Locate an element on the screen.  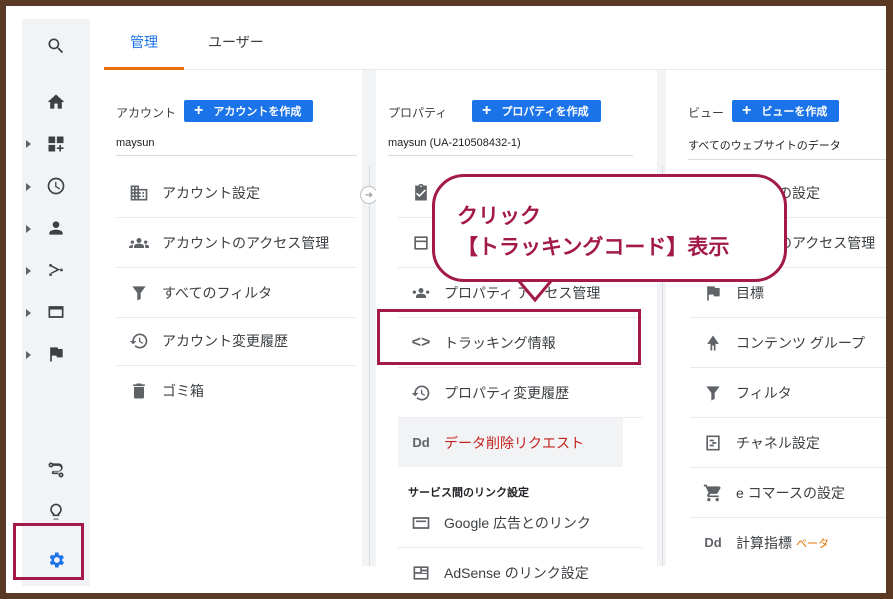
create-view-button: + ビューを作成 is located at coordinates (786, 111).